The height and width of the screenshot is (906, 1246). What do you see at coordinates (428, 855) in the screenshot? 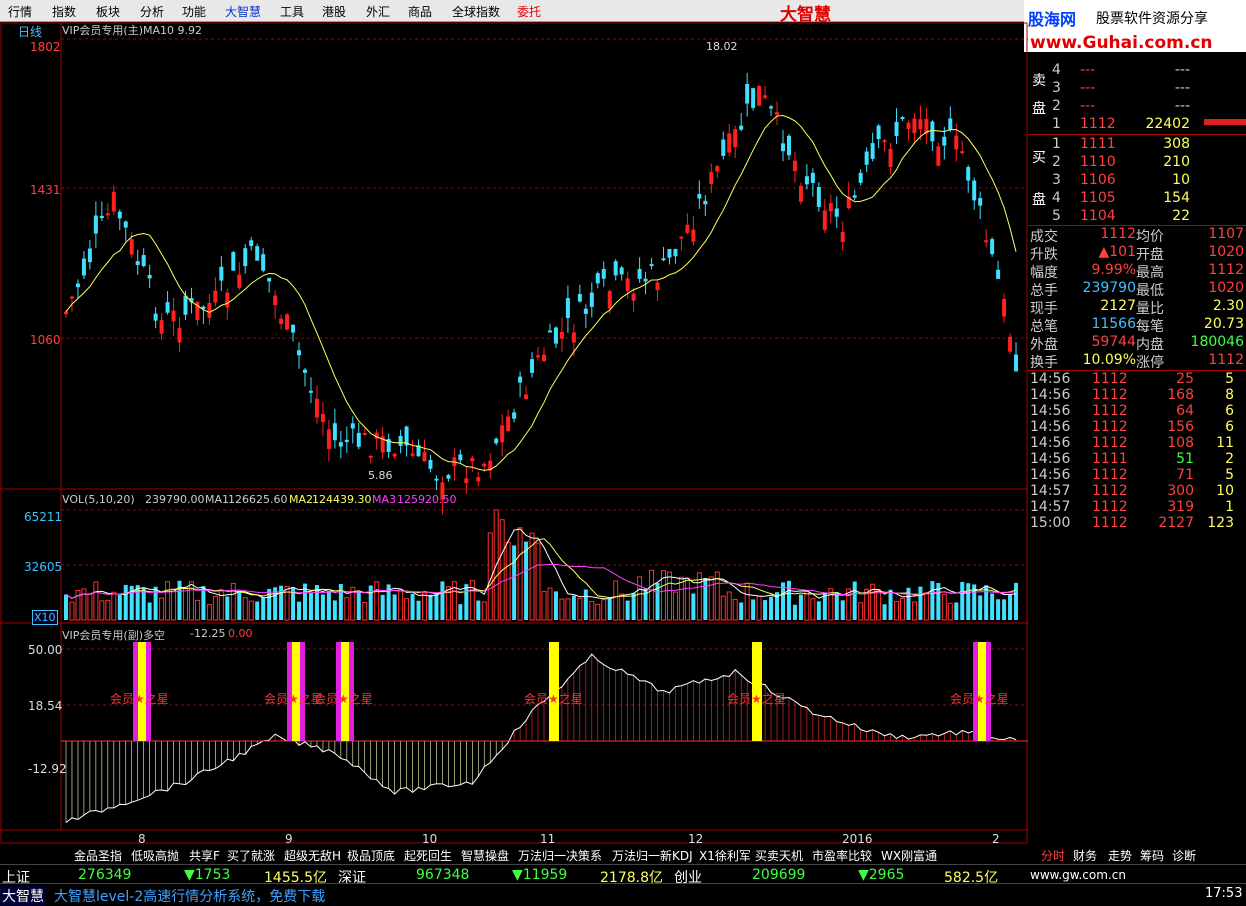
I see `indicator-tab: 起死回生` at bounding box center [428, 855].